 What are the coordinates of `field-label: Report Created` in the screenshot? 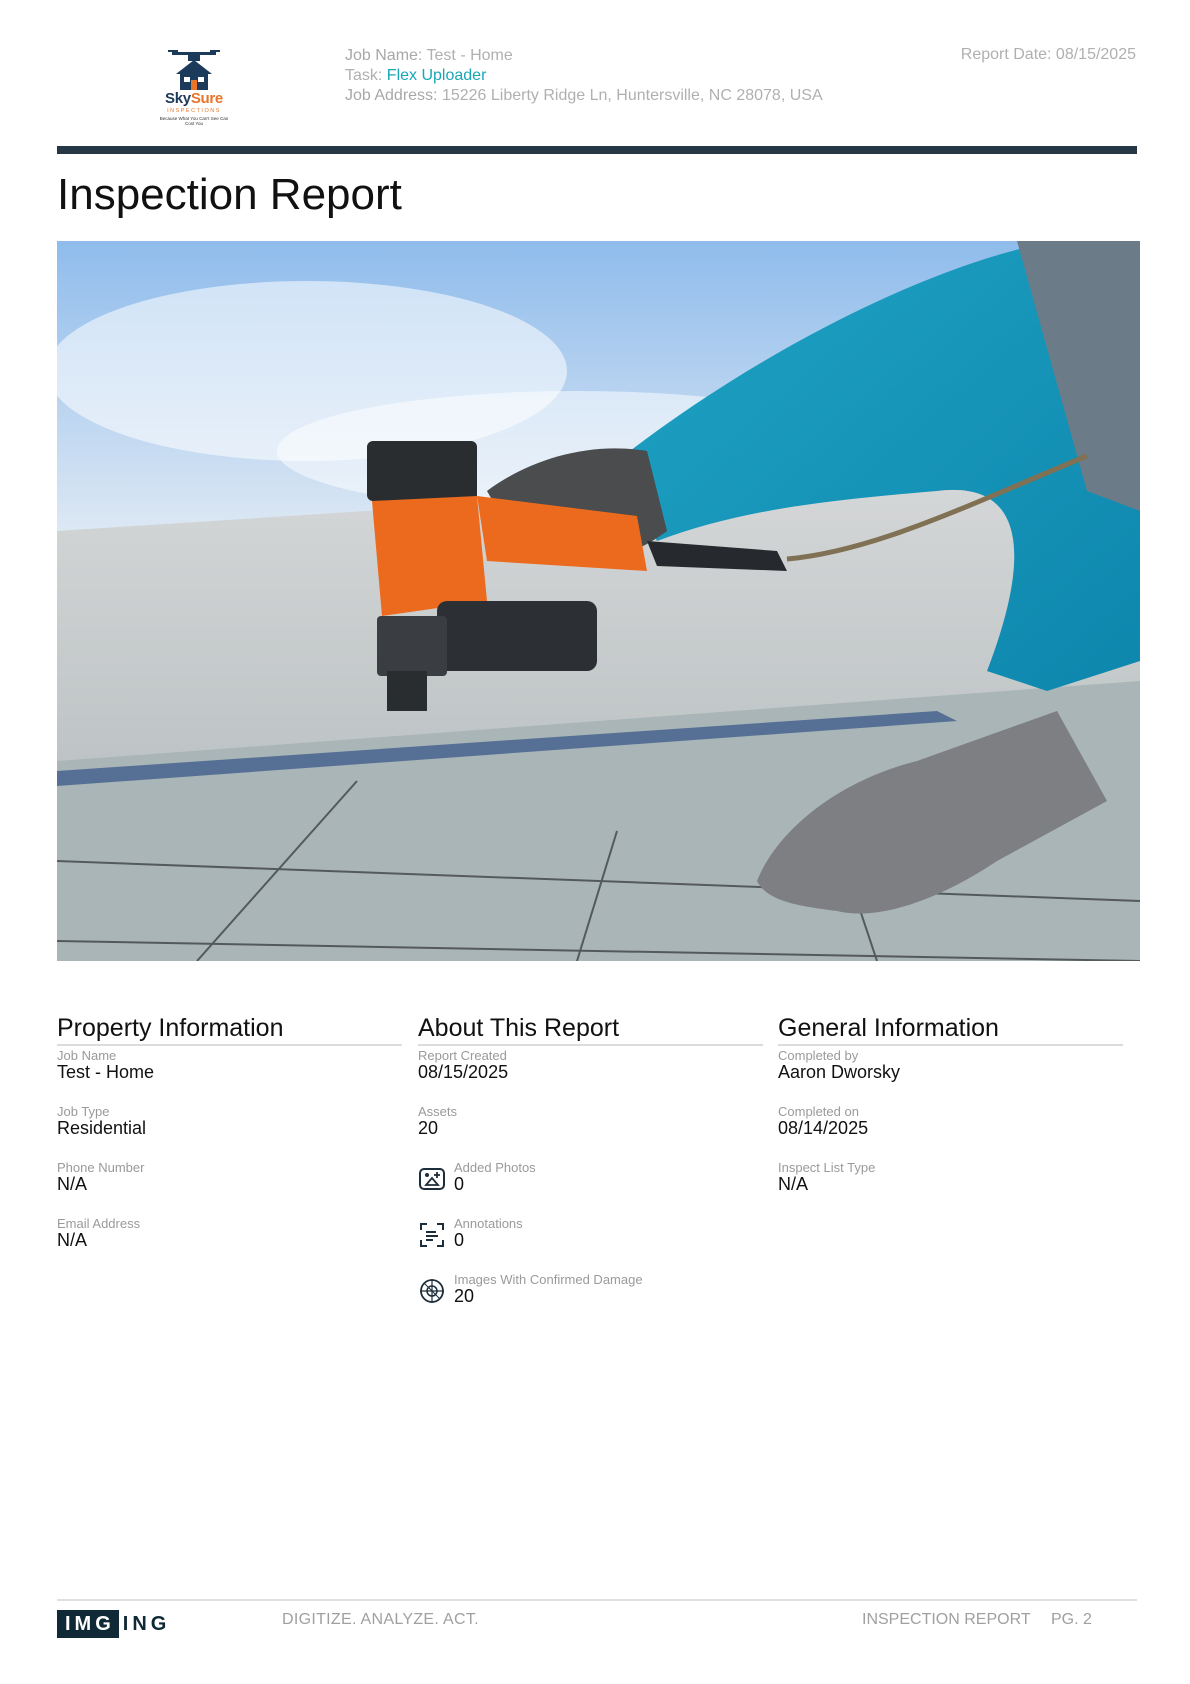 It's located at (462, 1055).